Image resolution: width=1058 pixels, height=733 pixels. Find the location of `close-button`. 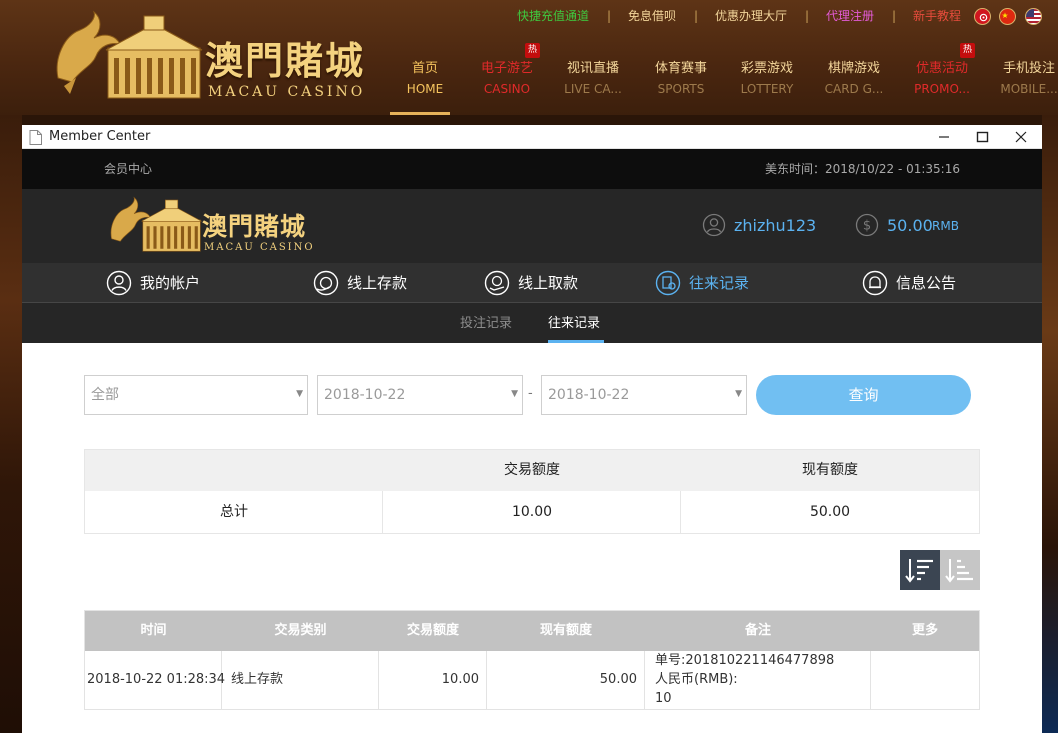

close-button is located at coordinates (1021, 137).